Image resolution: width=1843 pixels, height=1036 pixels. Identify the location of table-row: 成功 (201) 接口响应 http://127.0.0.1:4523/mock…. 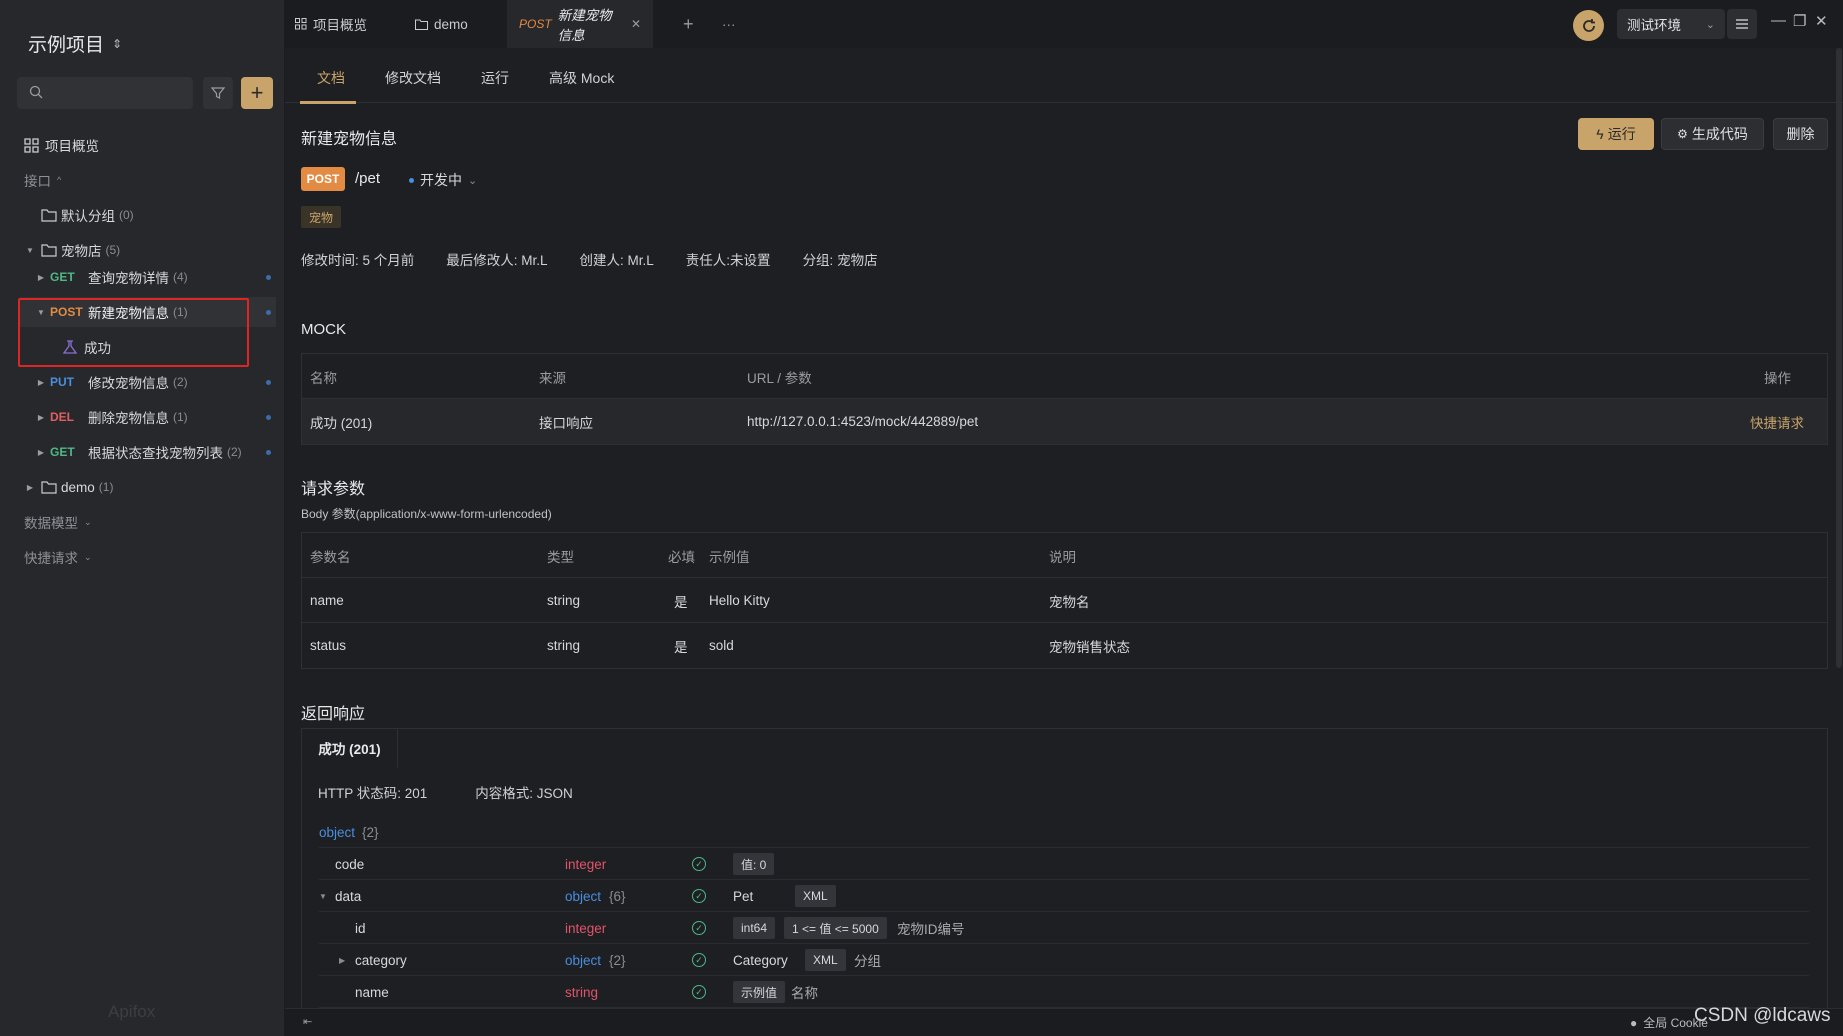
(1064, 421).